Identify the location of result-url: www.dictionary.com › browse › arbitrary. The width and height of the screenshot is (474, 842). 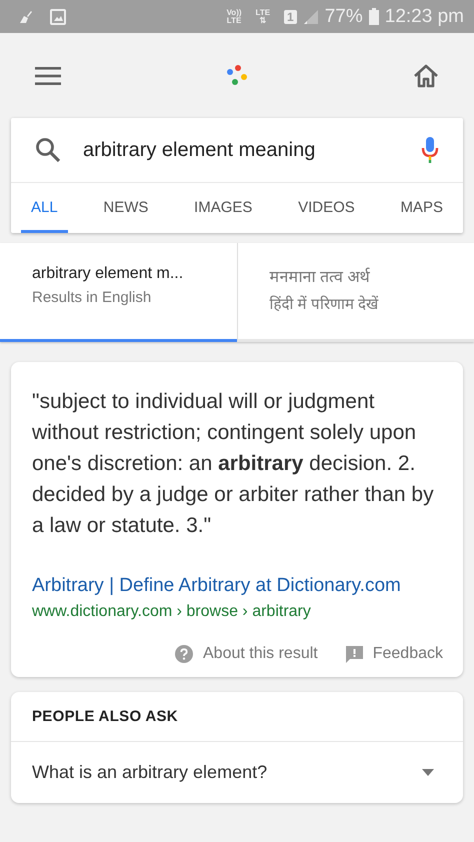
(172, 612).